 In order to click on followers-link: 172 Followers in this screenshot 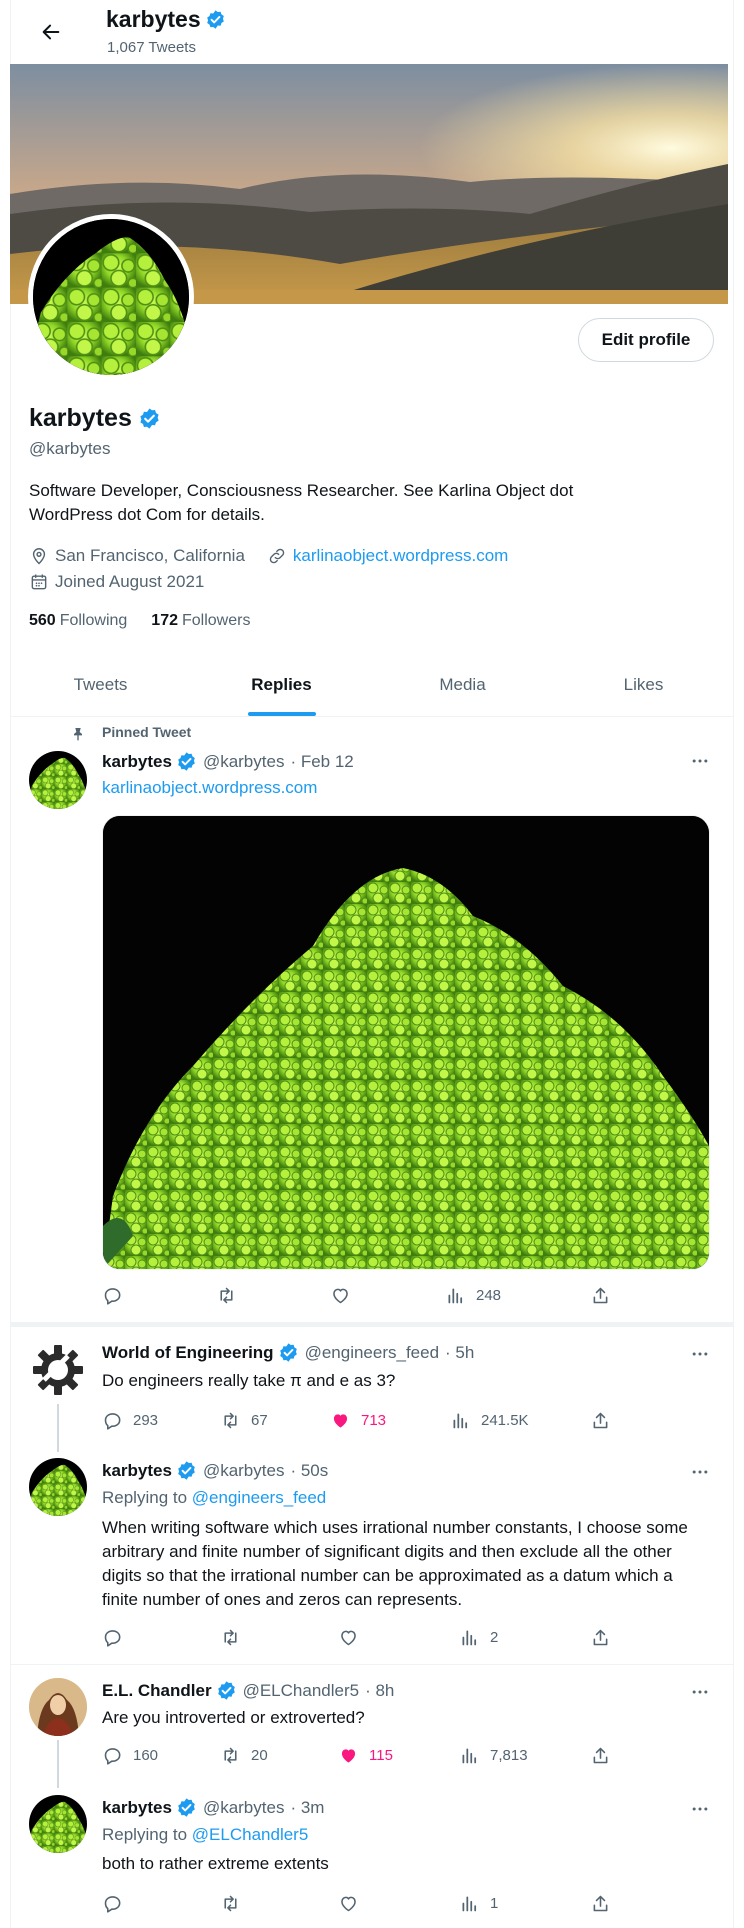, I will do `click(200, 621)`.